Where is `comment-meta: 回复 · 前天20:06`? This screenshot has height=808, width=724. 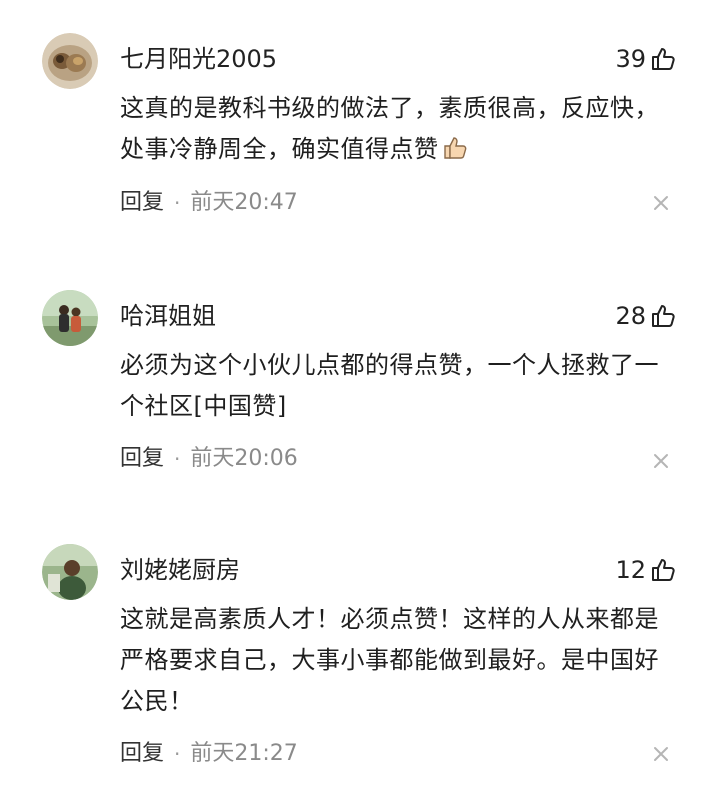
comment-meta: 回复 · 前天20:06 is located at coordinates (209, 459).